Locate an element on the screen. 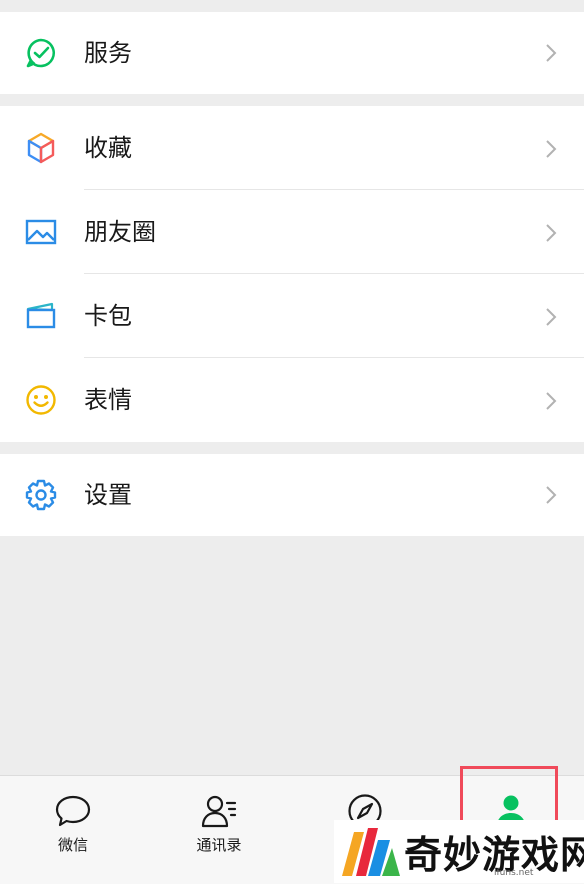 The image size is (584, 884). moments-picture-icon is located at coordinates (41, 232).